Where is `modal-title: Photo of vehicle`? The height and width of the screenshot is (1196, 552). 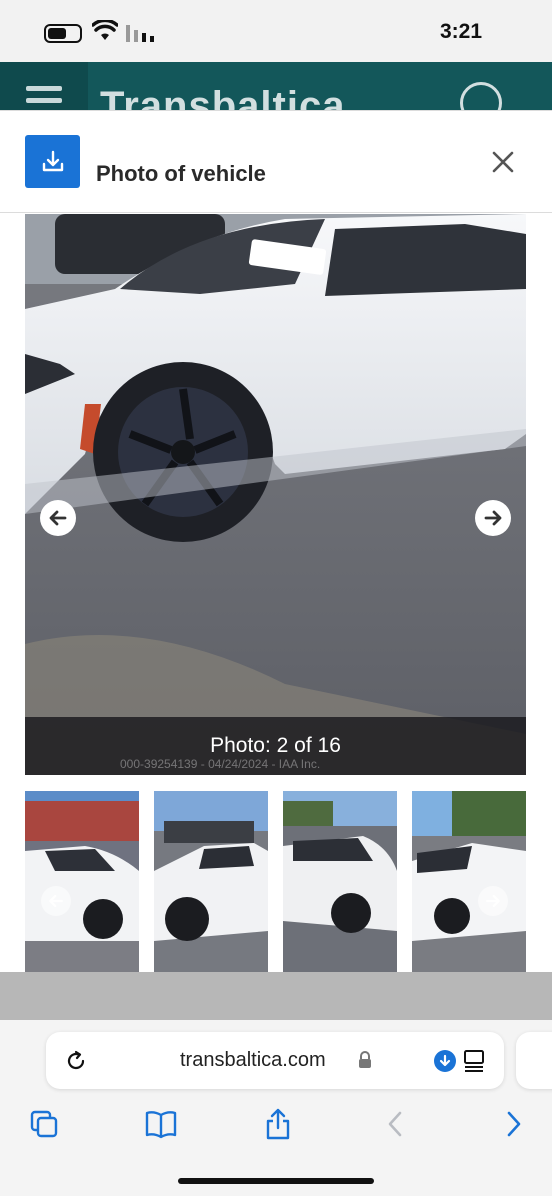
modal-title: Photo of vehicle is located at coordinates (181, 173).